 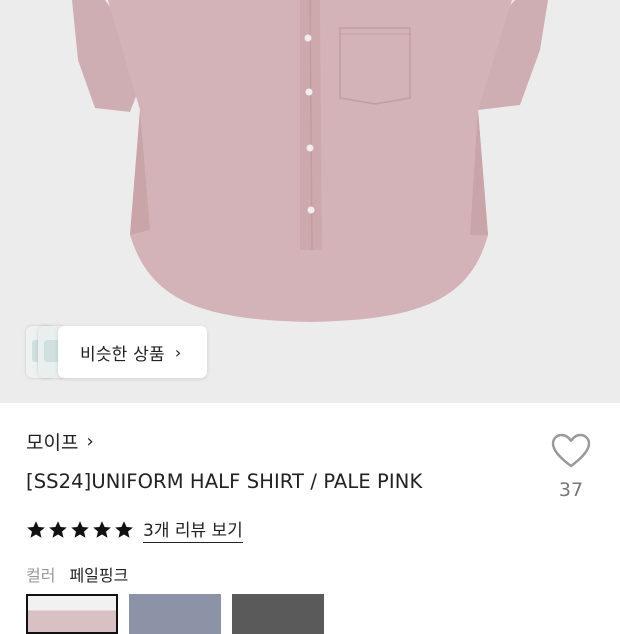 What do you see at coordinates (99, 575) in the screenshot?
I see `color-value: 페일핑크` at bounding box center [99, 575].